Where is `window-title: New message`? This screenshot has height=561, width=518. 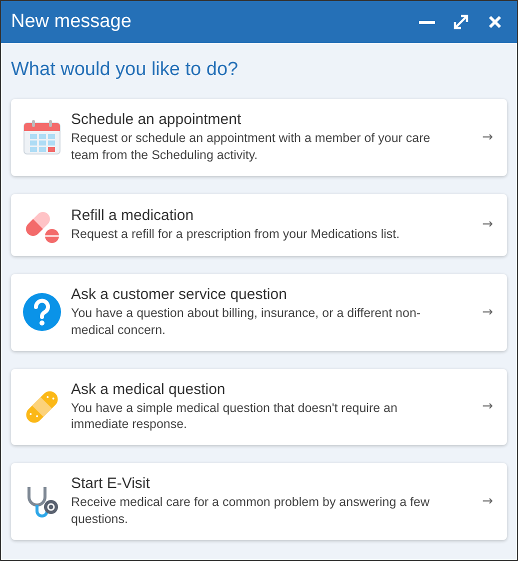
window-title: New message is located at coordinates (71, 22).